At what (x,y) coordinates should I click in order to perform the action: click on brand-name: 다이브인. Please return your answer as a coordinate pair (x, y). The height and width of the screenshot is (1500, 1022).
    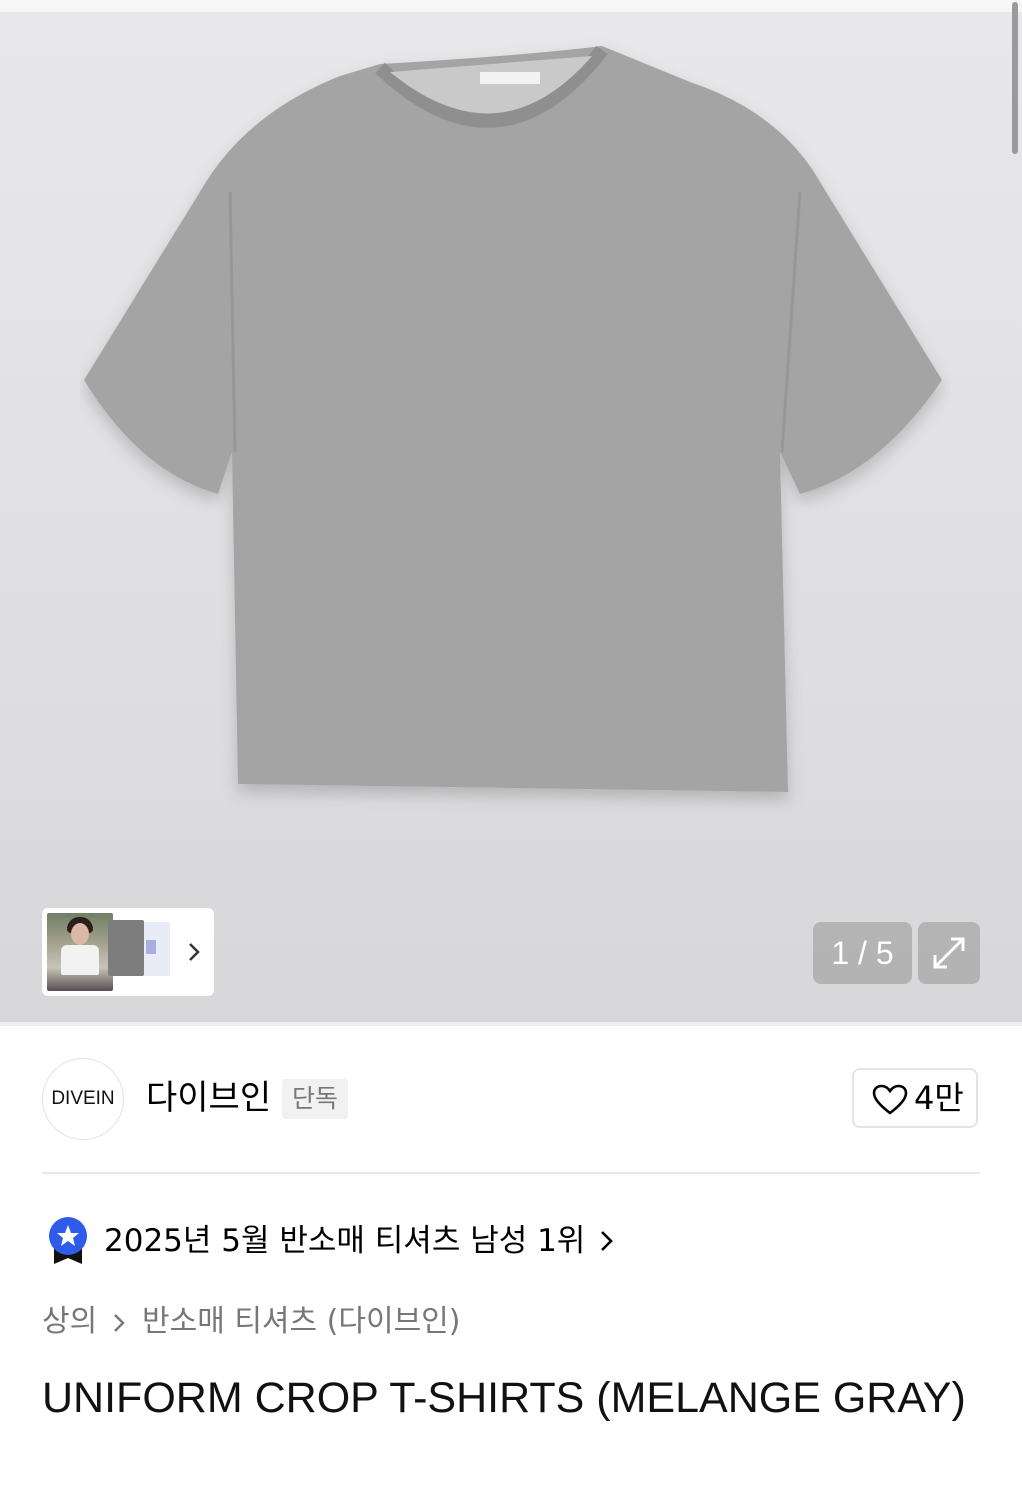
    Looking at the image, I should click on (208, 1098).